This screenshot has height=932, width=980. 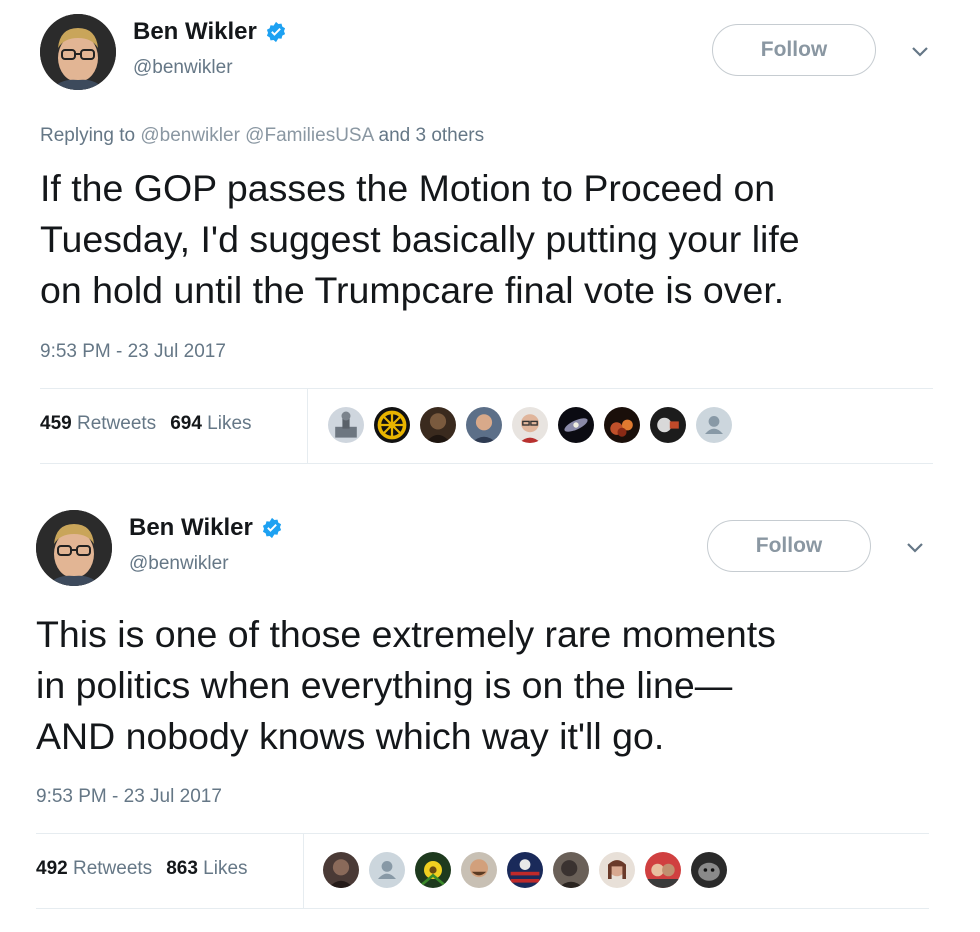 I want to click on landmark-photo-avatar, so click(x=346, y=425).